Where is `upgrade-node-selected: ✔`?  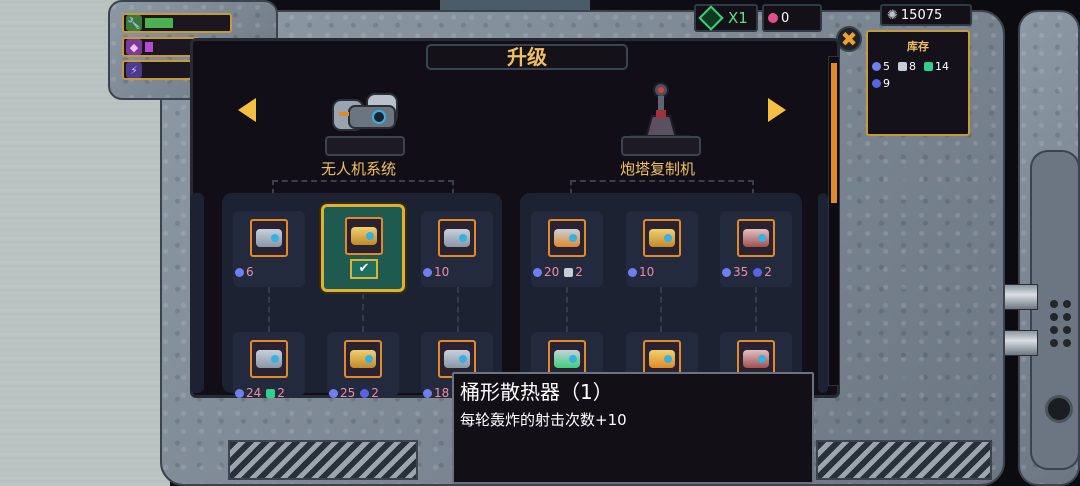 upgrade-node-selected: ✔ is located at coordinates (363, 248).